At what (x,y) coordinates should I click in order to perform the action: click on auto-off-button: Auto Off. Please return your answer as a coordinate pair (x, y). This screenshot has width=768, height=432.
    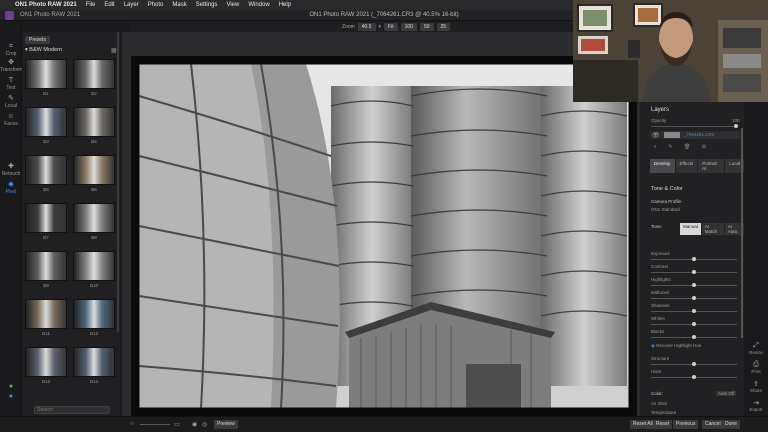
    Looking at the image, I should click on (726, 393).